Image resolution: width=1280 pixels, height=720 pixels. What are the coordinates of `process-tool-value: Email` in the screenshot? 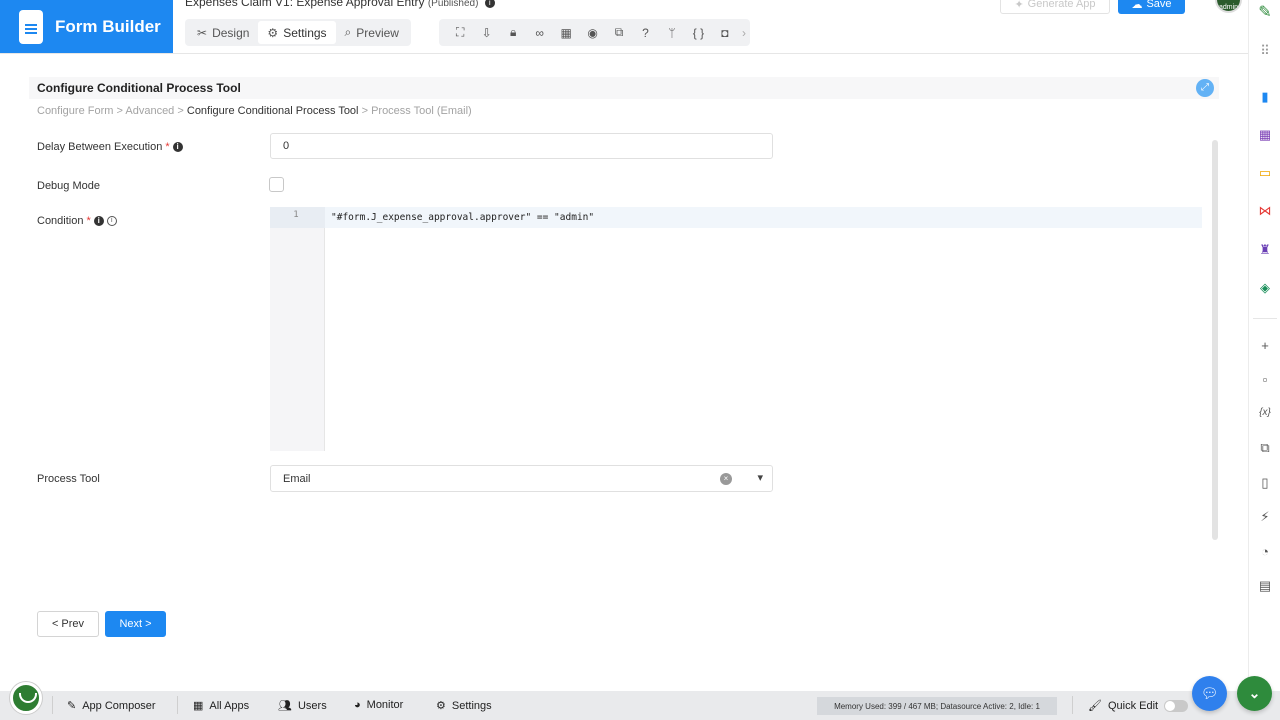 It's located at (297, 478).